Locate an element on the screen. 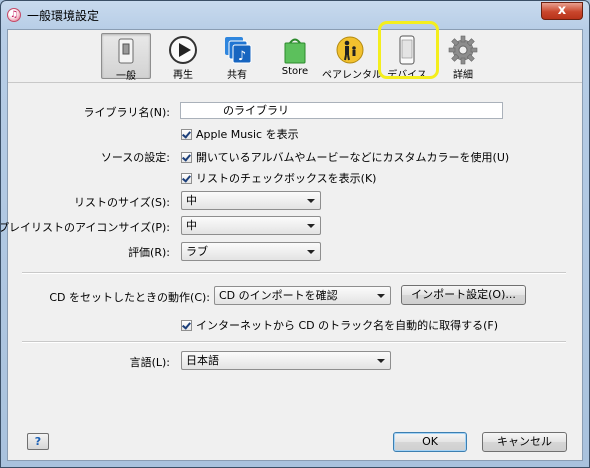  window-title: 一般環境設定 is located at coordinates (63, 16).